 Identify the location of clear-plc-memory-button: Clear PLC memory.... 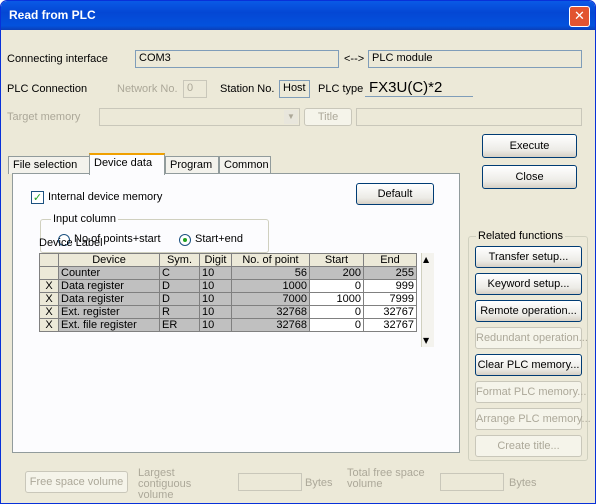
(528, 365).